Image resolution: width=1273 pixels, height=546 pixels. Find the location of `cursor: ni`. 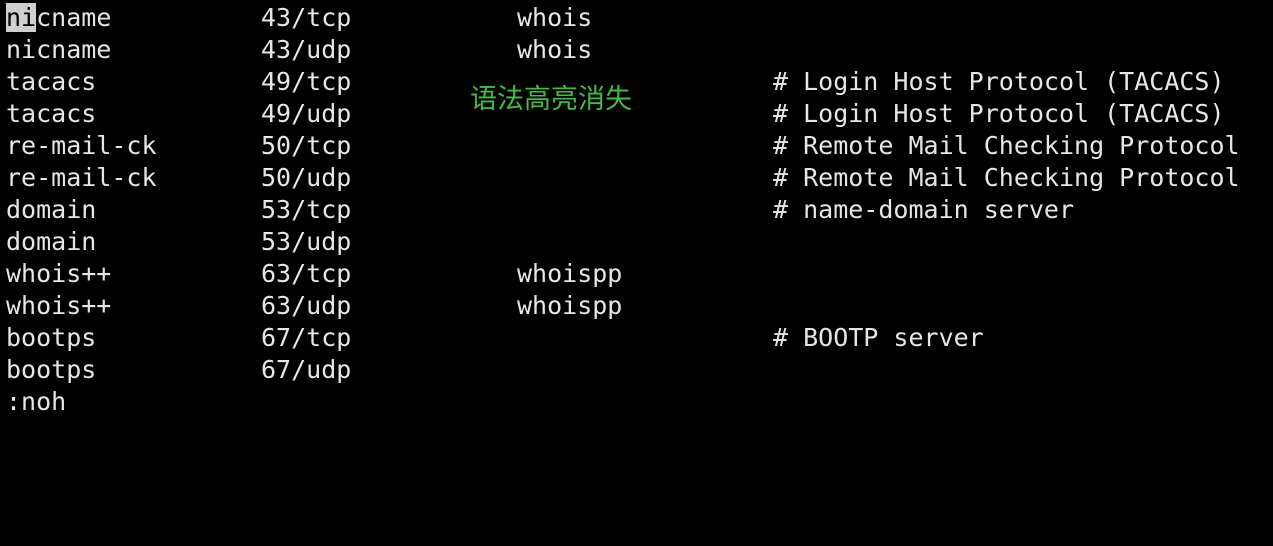

cursor: ni is located at coordinates (21, 17).